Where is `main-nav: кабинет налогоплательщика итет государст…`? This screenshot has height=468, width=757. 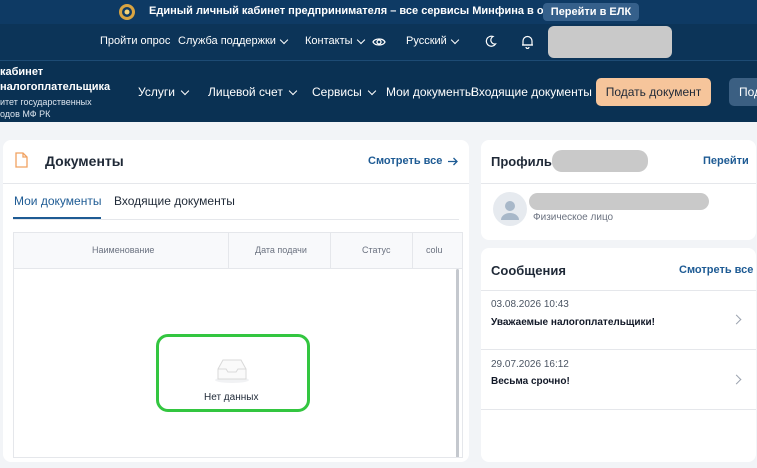
main-nav: кабинет налогоплательщика итет государст… is located at coordinates (378, 91).